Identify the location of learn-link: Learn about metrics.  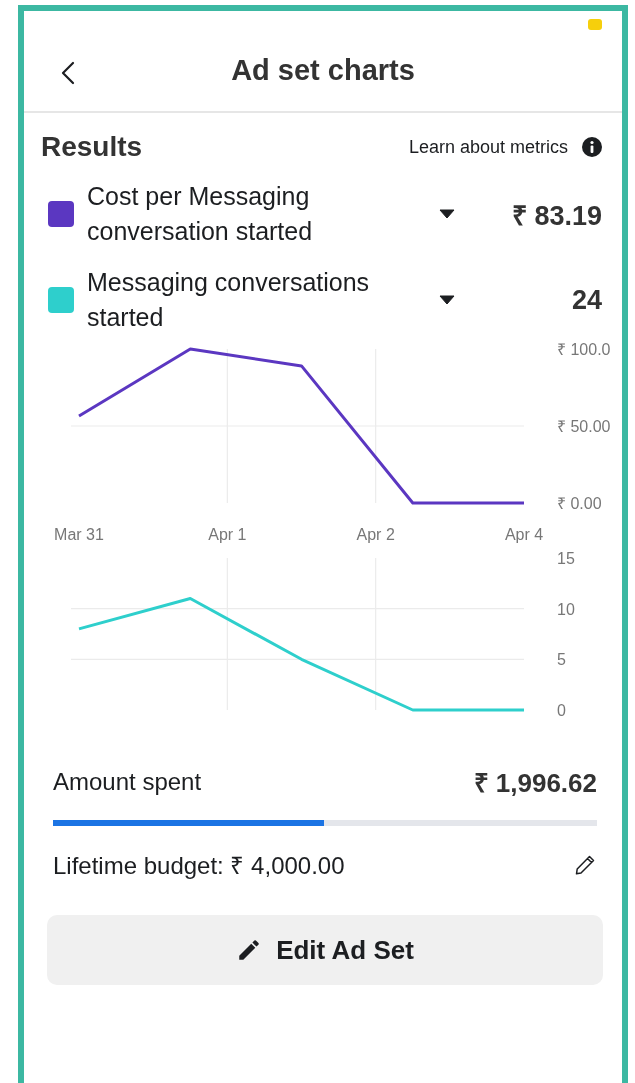
(488, 147).